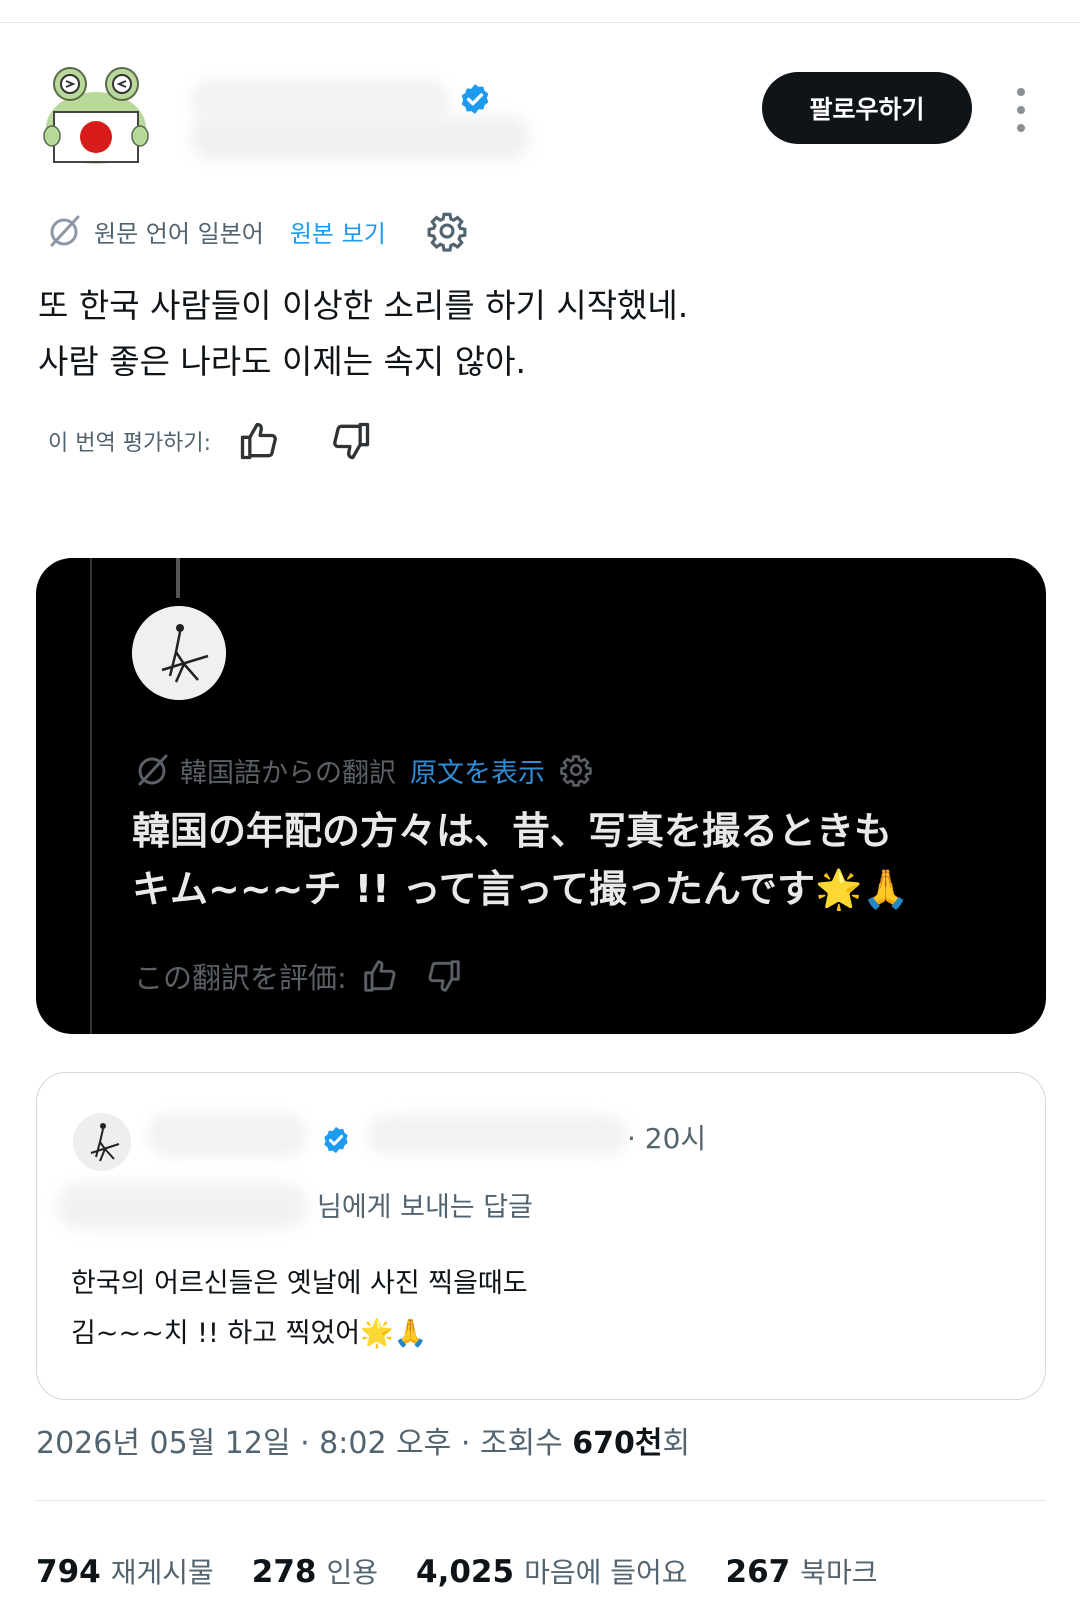 The width and height of the screenshot is (1080, 1614). Describe the element at coordinates (240, 978) in the screenshot. I see `embedded-rate-label: この翻訳を評価:` at that location.